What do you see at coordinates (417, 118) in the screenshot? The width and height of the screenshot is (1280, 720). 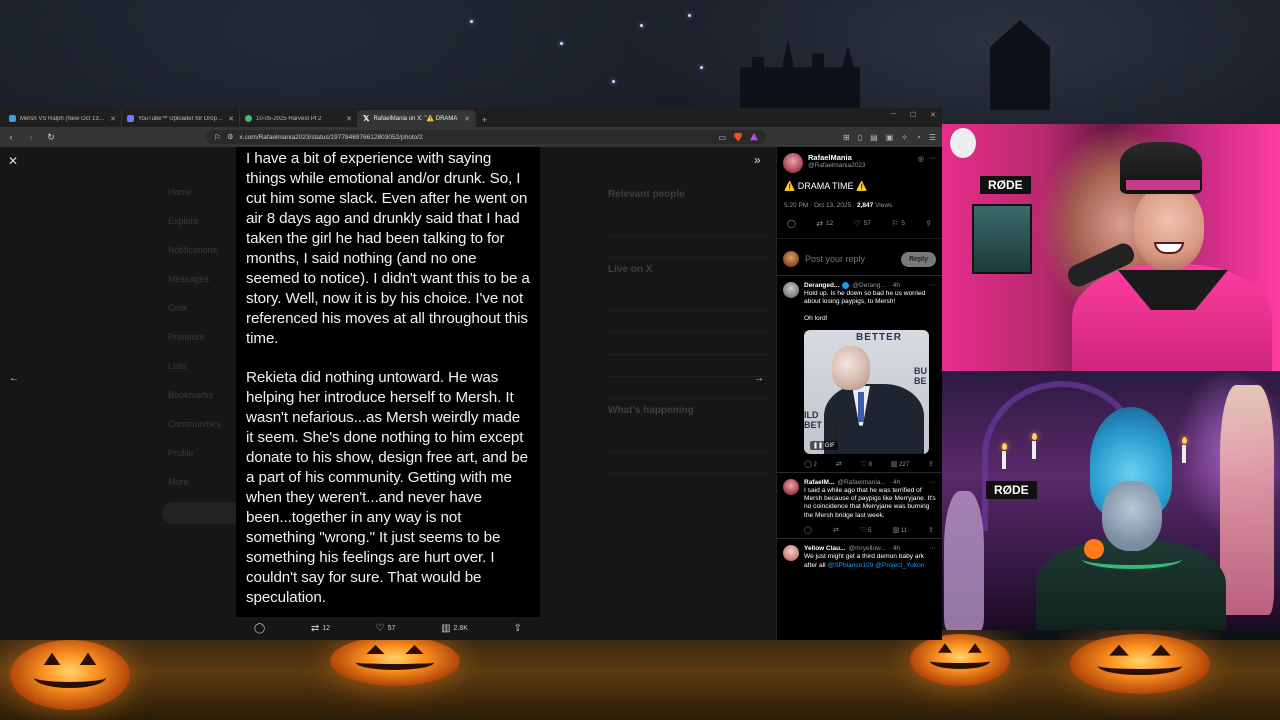 I see `tab-rafaelmania-x: 𝕏 RafaelMania on X: "⚠️ DRAMA ✕` at bounding box center [417, 118].